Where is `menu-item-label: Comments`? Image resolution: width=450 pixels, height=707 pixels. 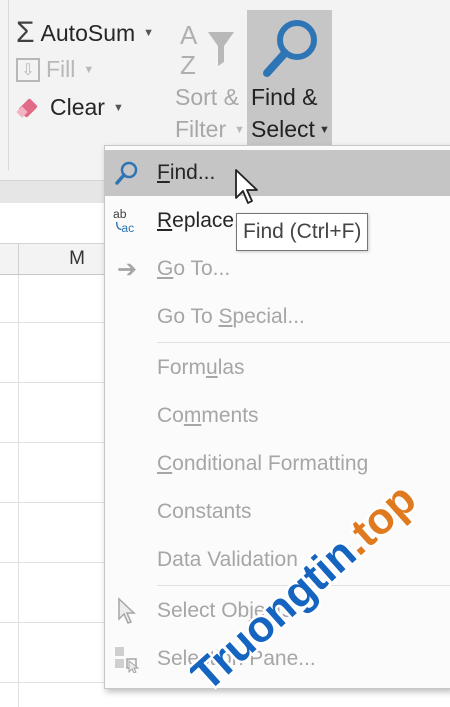
menu-item-label: Comments is located at coordinates (208, 415).